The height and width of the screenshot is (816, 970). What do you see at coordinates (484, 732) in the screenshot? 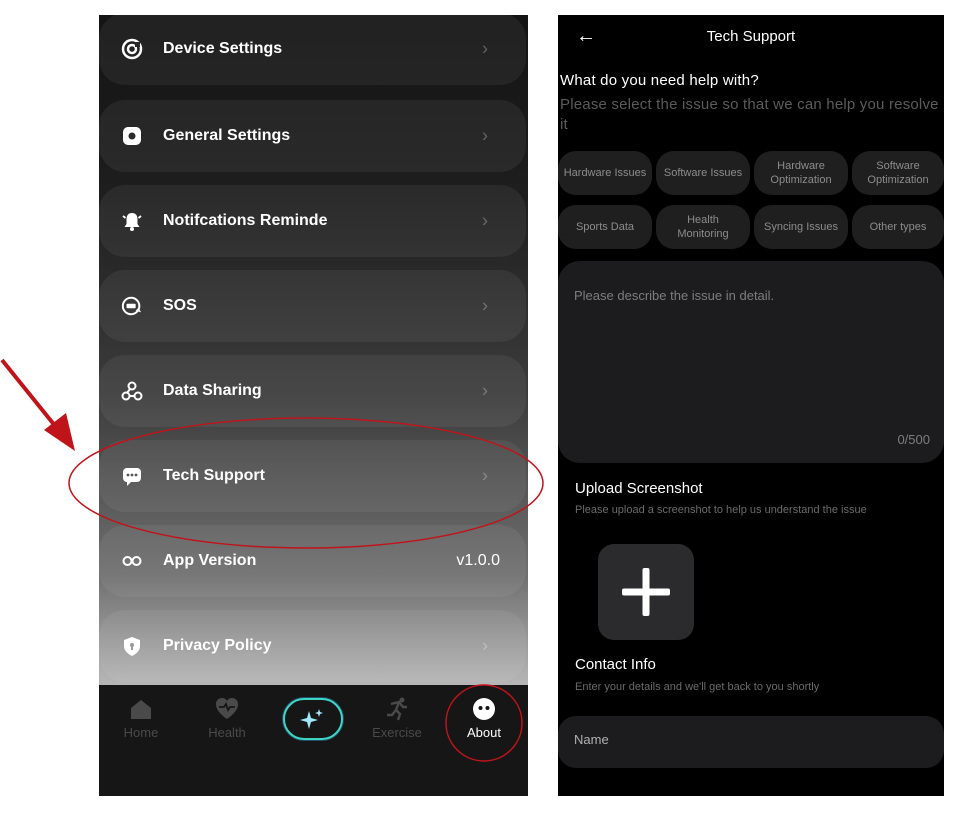
I see `nav-about-label: About` at bounding box center [484, 732].